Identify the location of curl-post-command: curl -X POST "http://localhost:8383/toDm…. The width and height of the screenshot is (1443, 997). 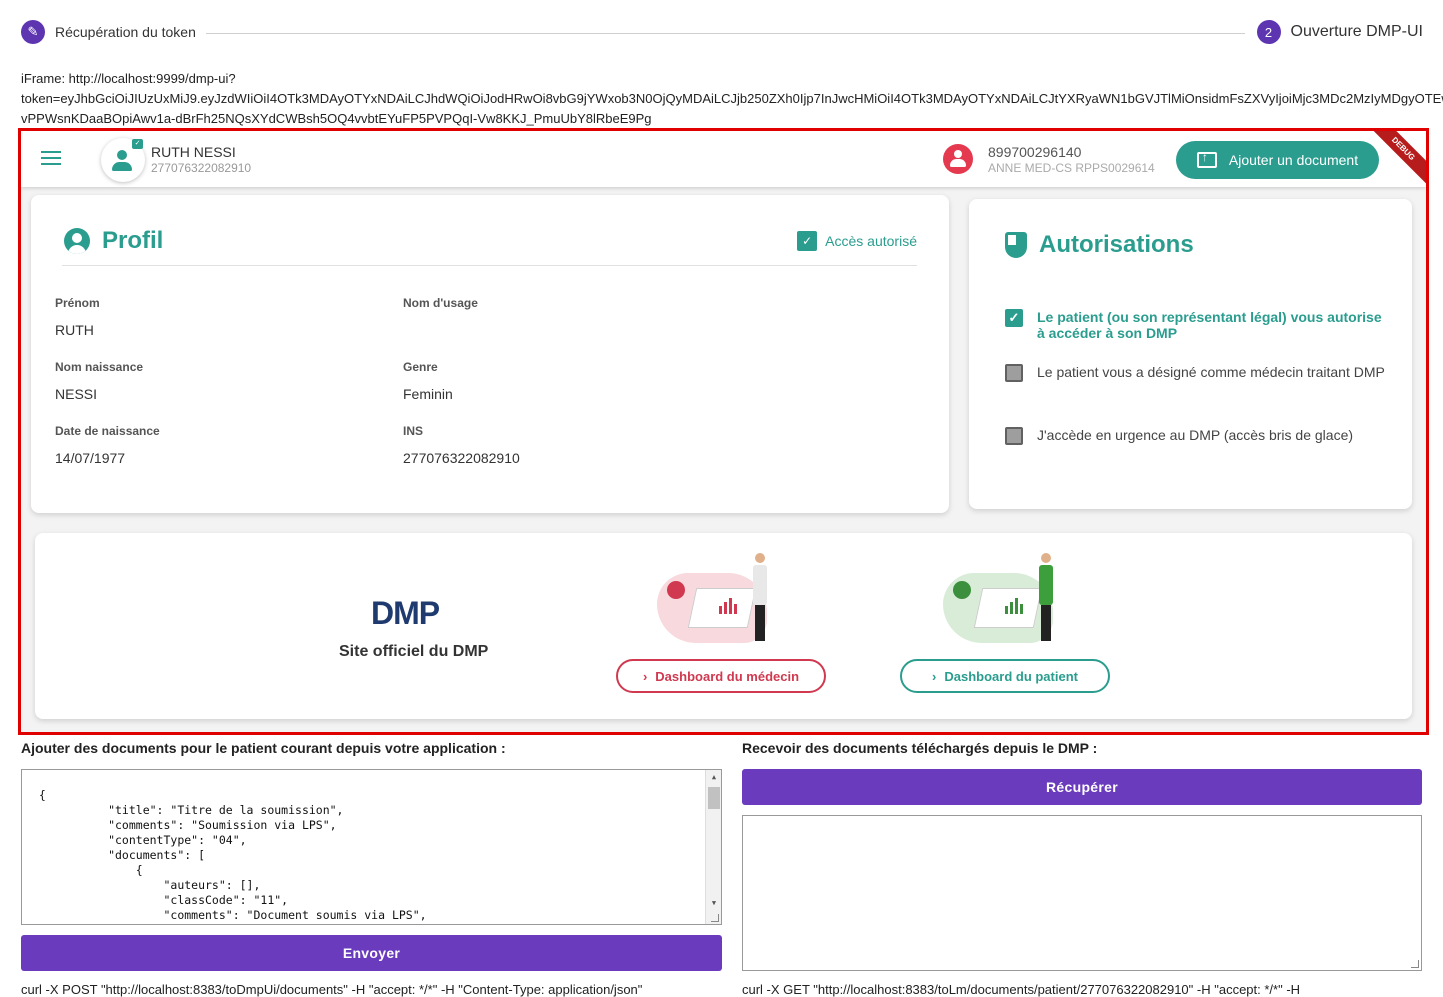
(332, 989).